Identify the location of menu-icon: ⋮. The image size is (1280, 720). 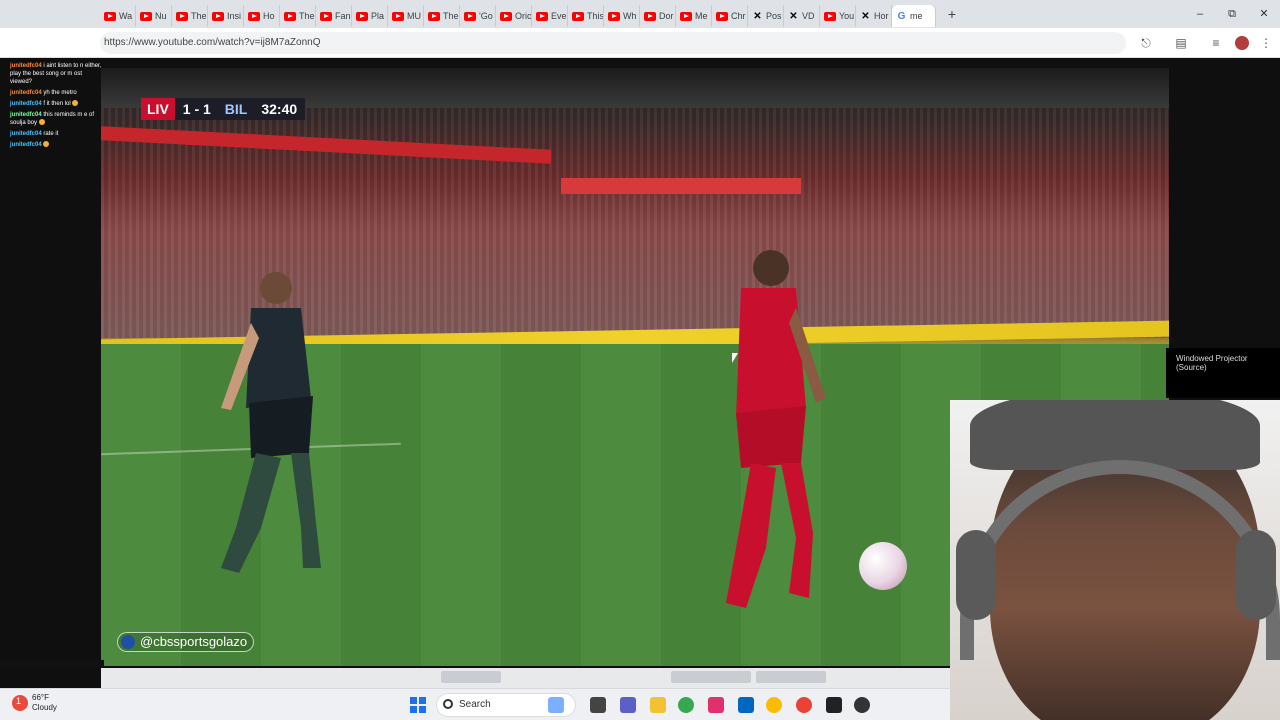
(1266, 43).